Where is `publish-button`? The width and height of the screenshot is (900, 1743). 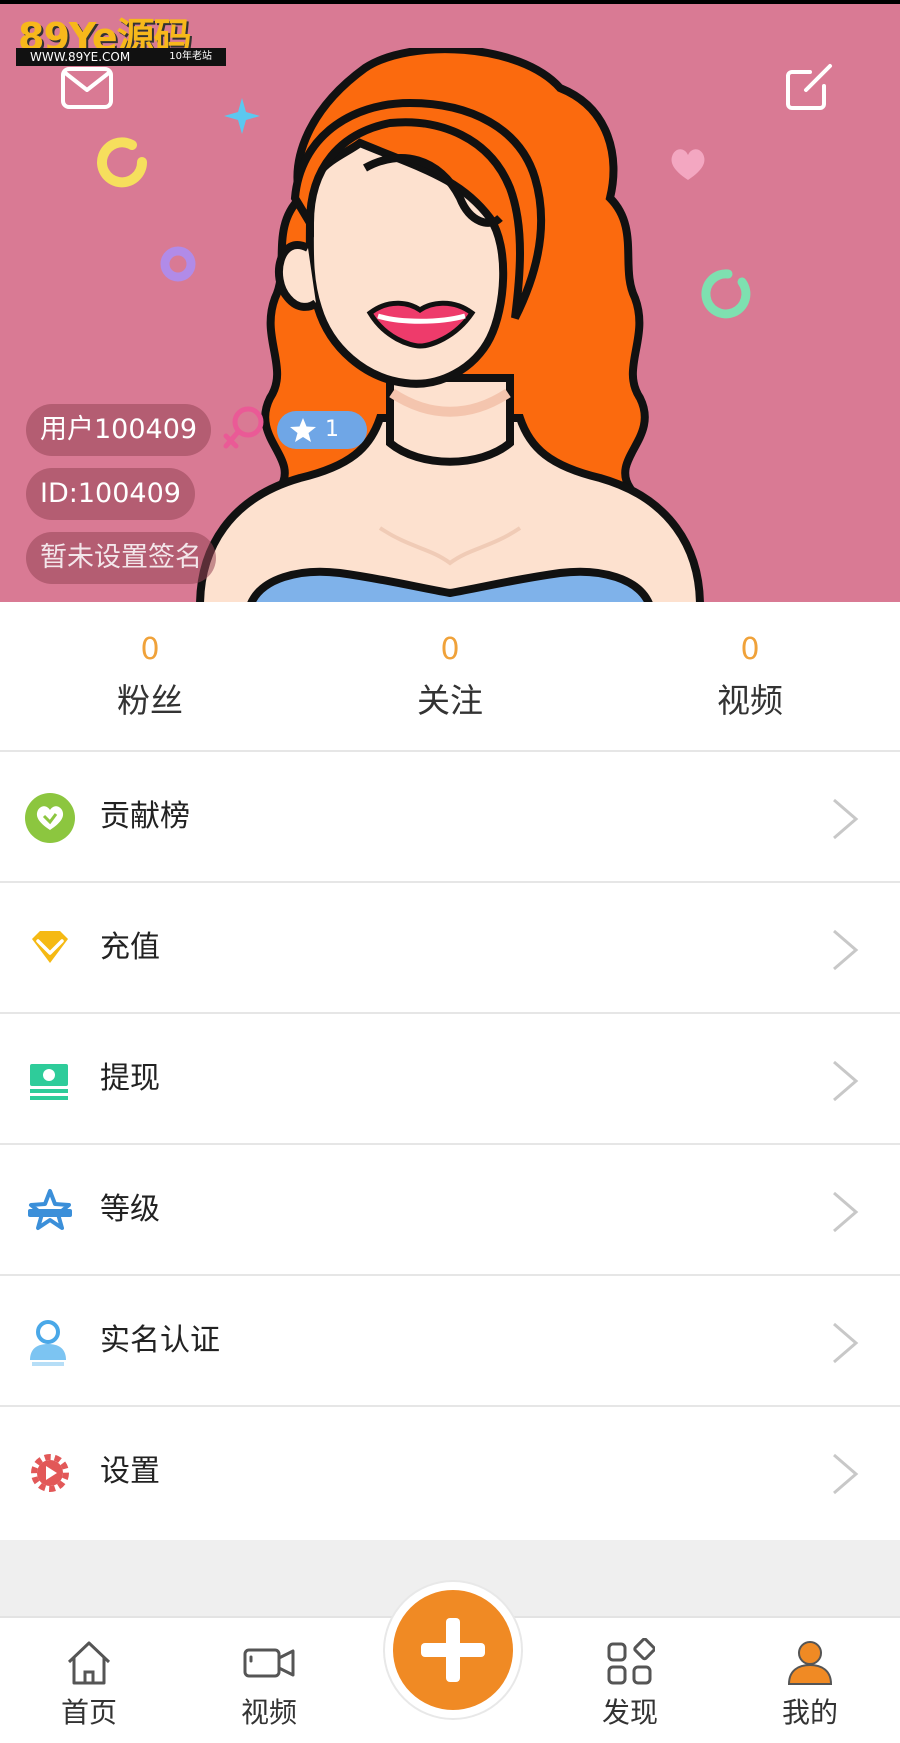
publish-button is located at coordinates (453, 1650).